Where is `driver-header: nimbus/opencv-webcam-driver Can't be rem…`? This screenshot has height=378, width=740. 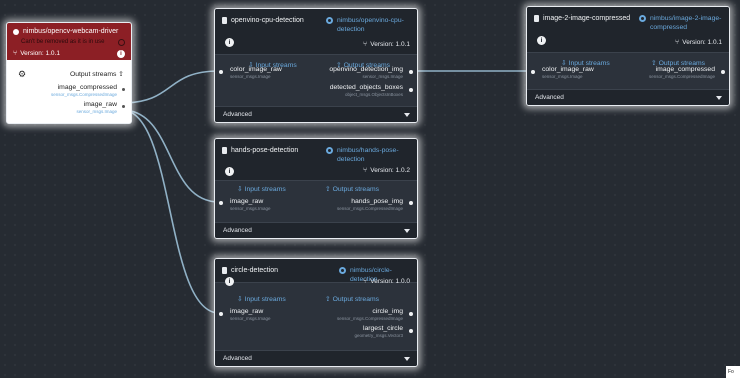
driver-header: nimbus/opencv-webcam-driver Can't be rem… is located at coordinates (69, 41).